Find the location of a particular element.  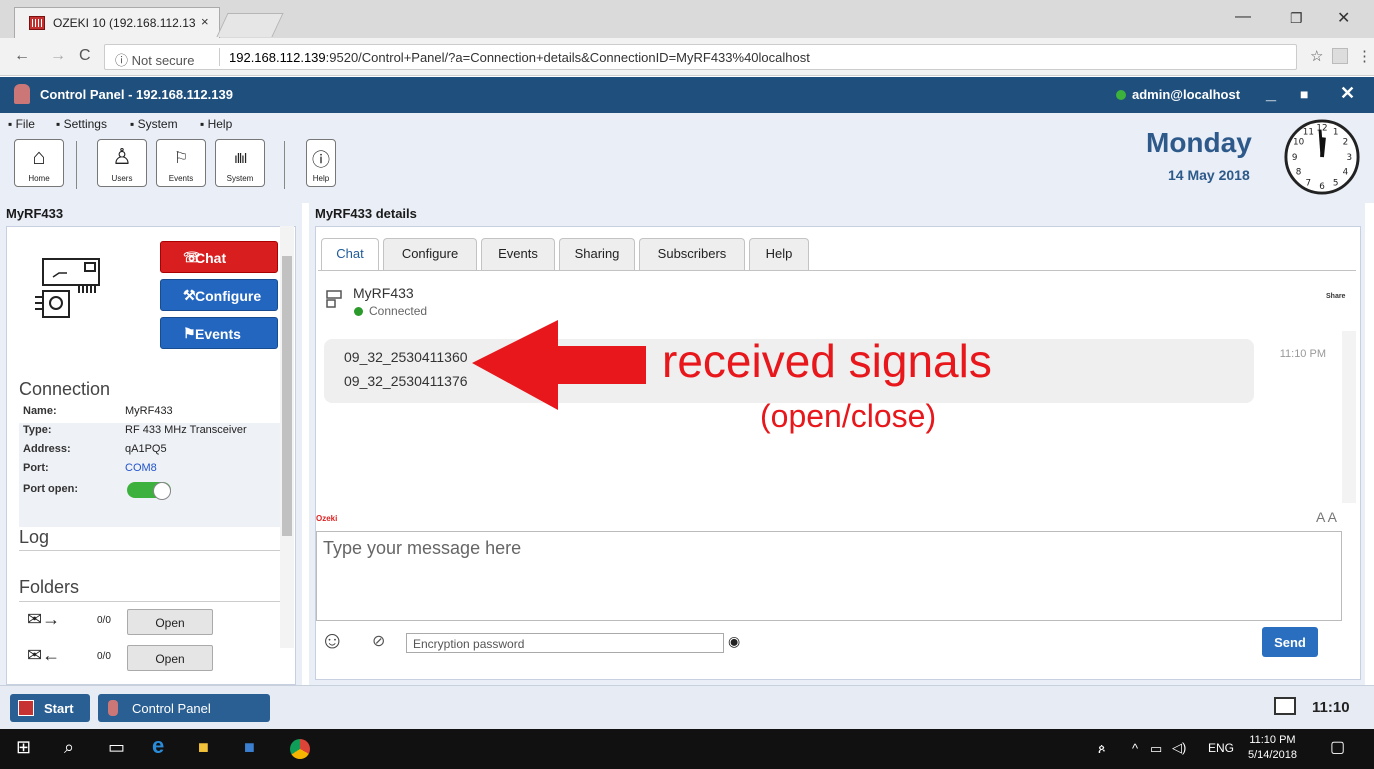

menu-file-label: File is located at coordinates (25, 124).